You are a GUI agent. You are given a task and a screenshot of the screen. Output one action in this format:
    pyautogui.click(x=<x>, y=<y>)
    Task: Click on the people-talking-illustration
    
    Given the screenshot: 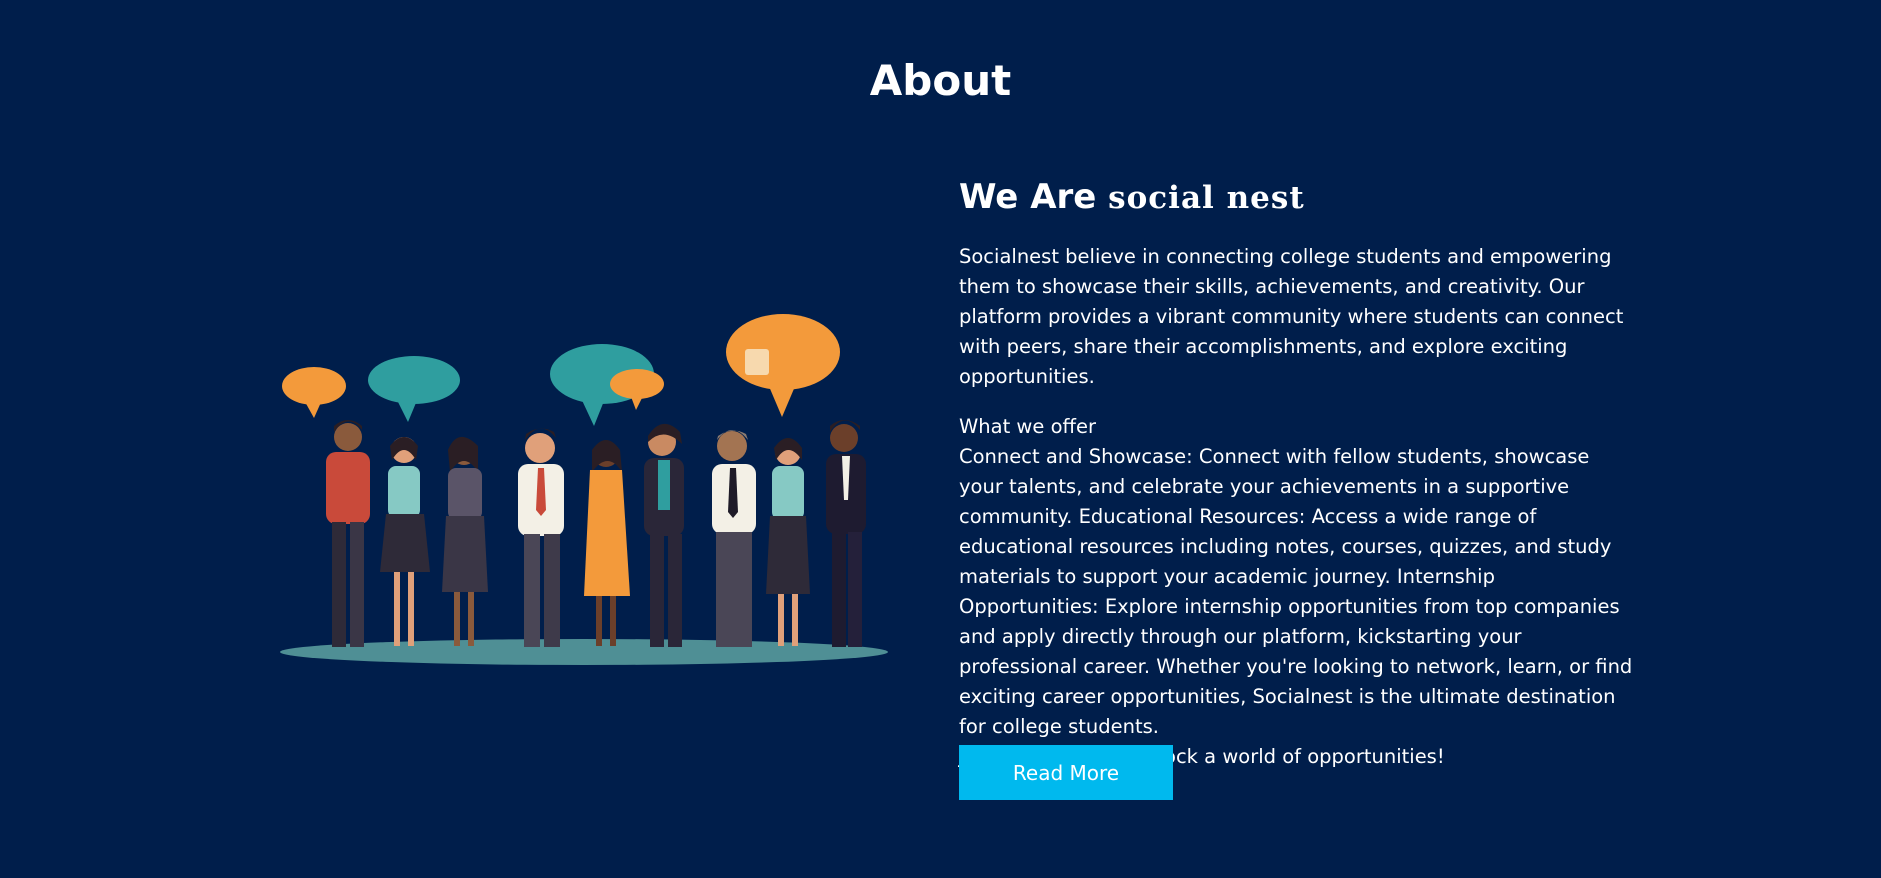 What is the action you would take?
    pyautogui.click(x=584, y=489)
    